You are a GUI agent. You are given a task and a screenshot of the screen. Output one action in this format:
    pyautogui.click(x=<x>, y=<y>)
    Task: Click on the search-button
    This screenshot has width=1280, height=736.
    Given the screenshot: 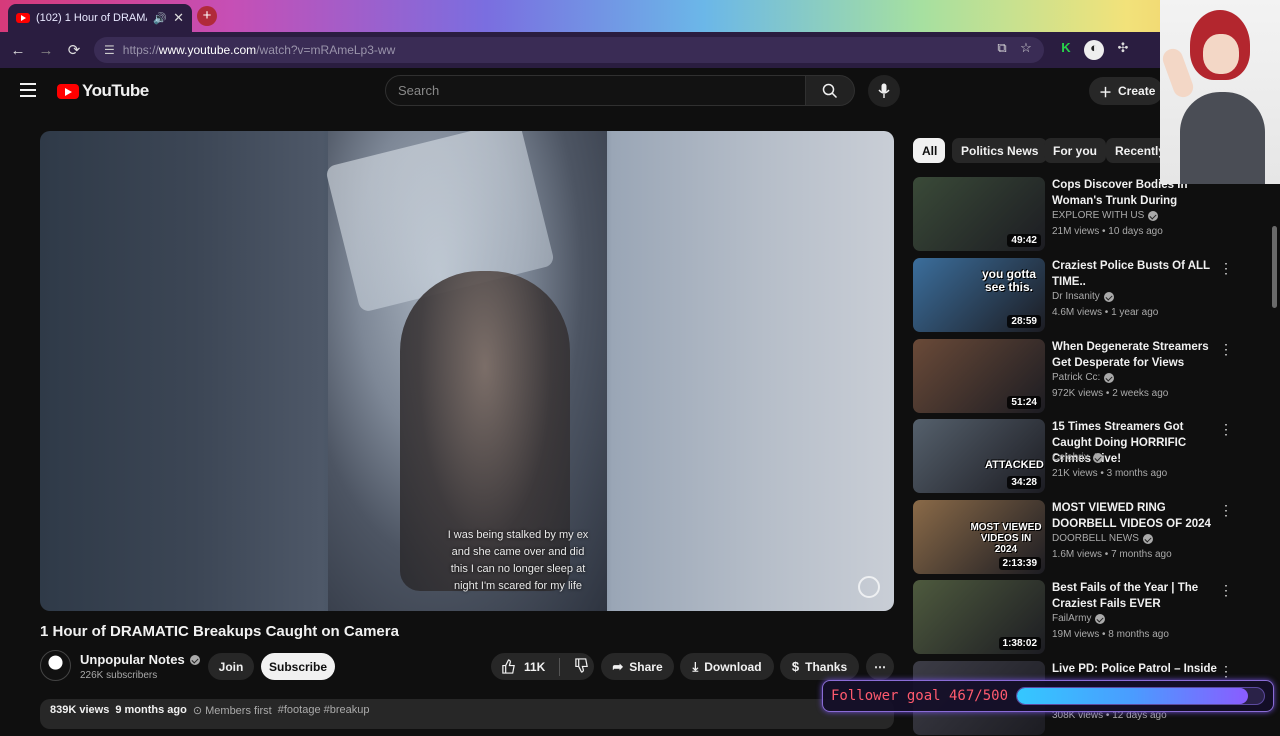 What is the action you would take?
    pyautogui.click(x=830, y=90)
    